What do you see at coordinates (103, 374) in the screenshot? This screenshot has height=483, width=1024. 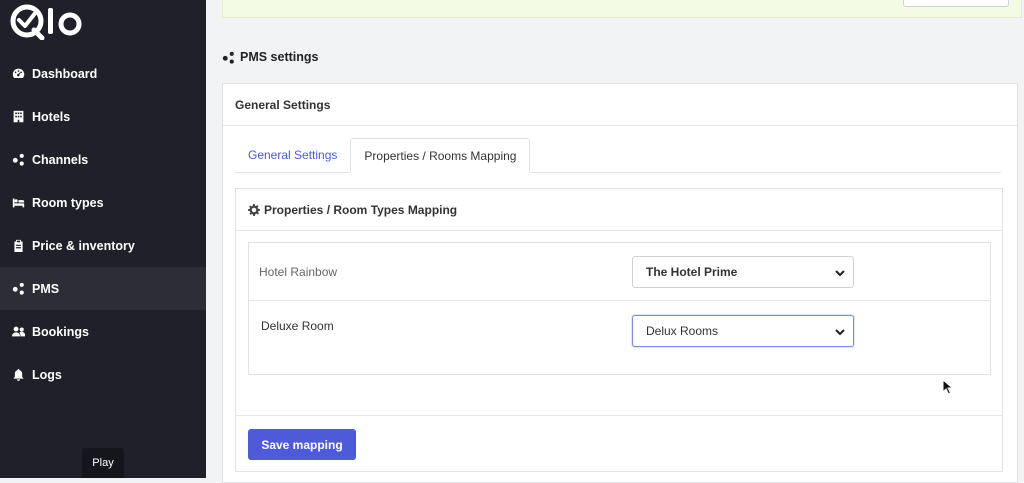 I see `sidebar-item-logs: Logs` at bounding box center [103, 374].